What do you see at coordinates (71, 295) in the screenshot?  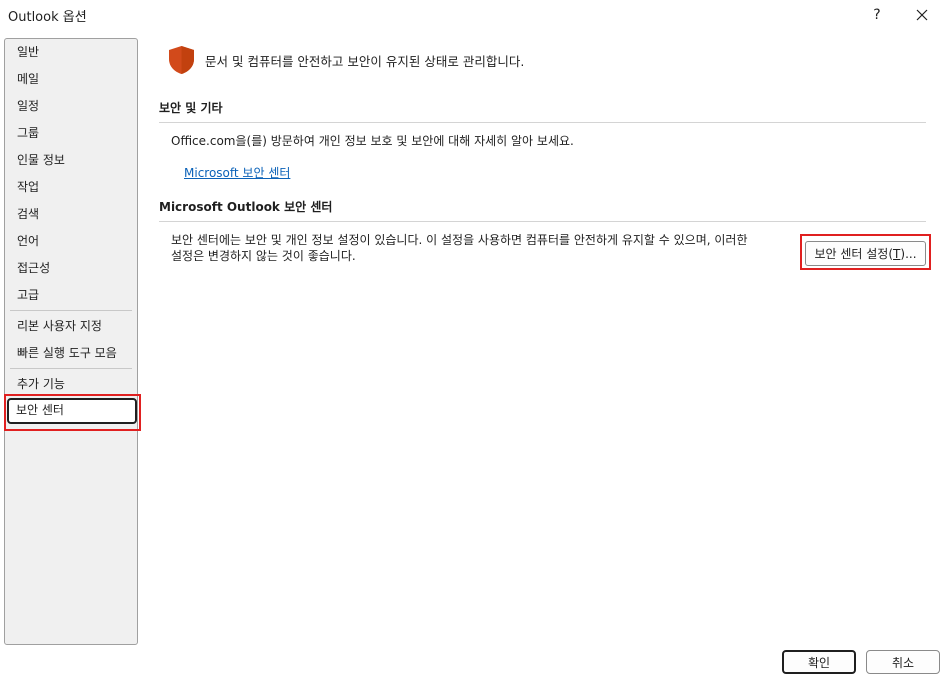 I see `nav-item-advanced: 고급` at bounding box center [71, 295].